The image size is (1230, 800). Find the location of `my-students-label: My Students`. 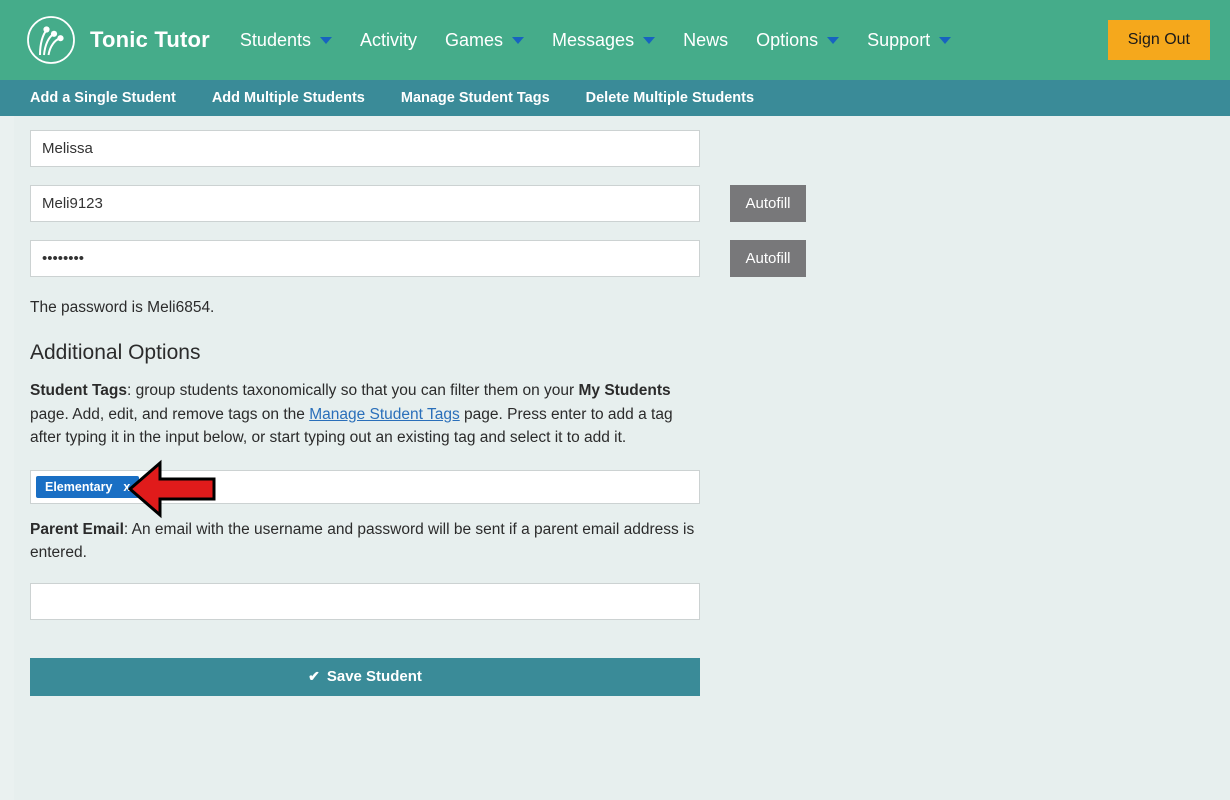

my-students-label: My Students is located at coordinates (624, 390).